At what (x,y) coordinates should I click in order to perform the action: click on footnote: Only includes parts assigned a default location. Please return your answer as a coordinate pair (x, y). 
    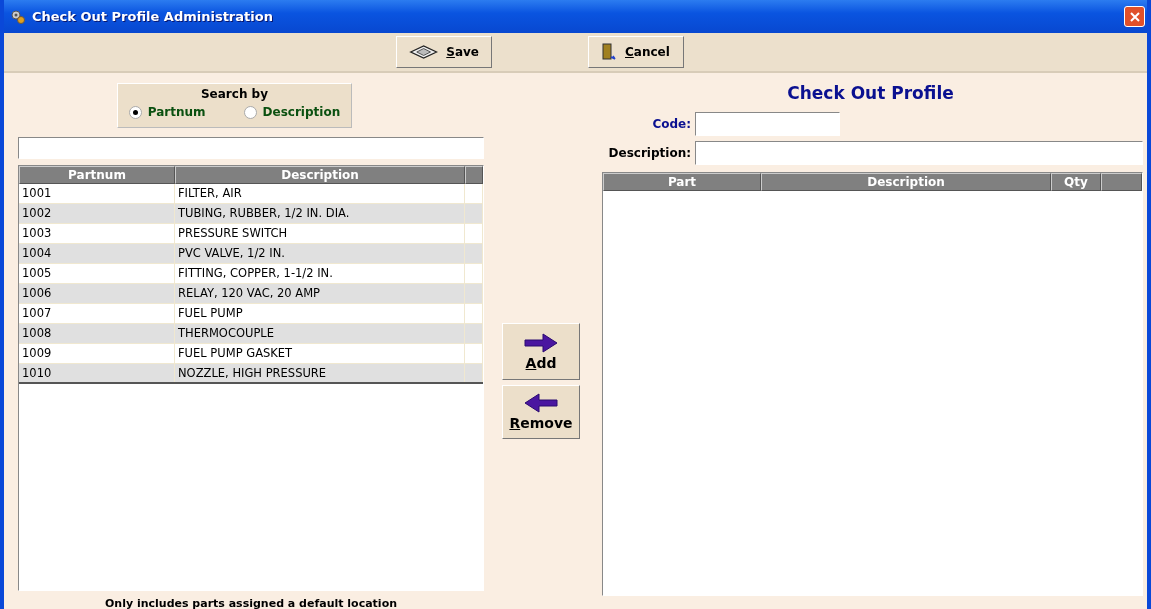
    Looking at the image, I should click on (251, 603).